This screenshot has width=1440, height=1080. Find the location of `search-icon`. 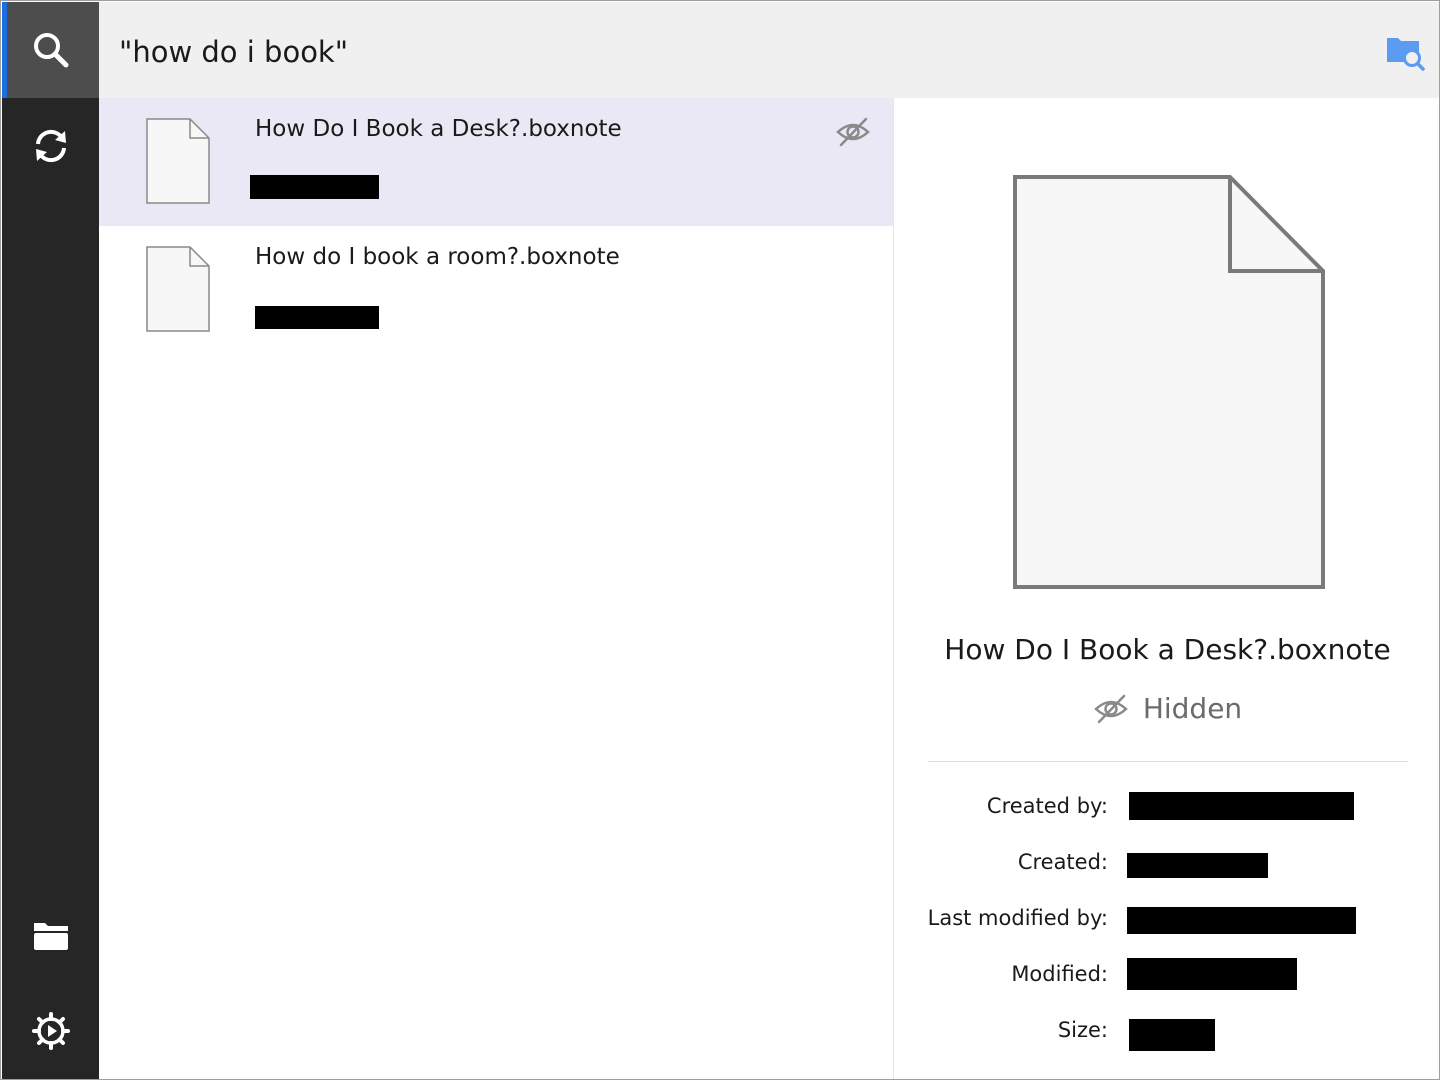

search-icon is located at coordinates (50, 50).